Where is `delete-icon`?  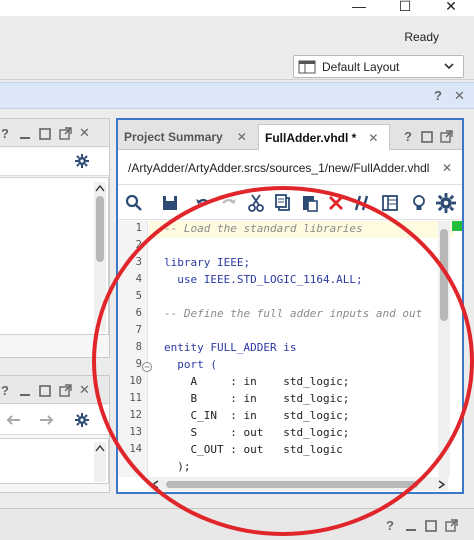
delete-icon is located at coordinates (336, 203).